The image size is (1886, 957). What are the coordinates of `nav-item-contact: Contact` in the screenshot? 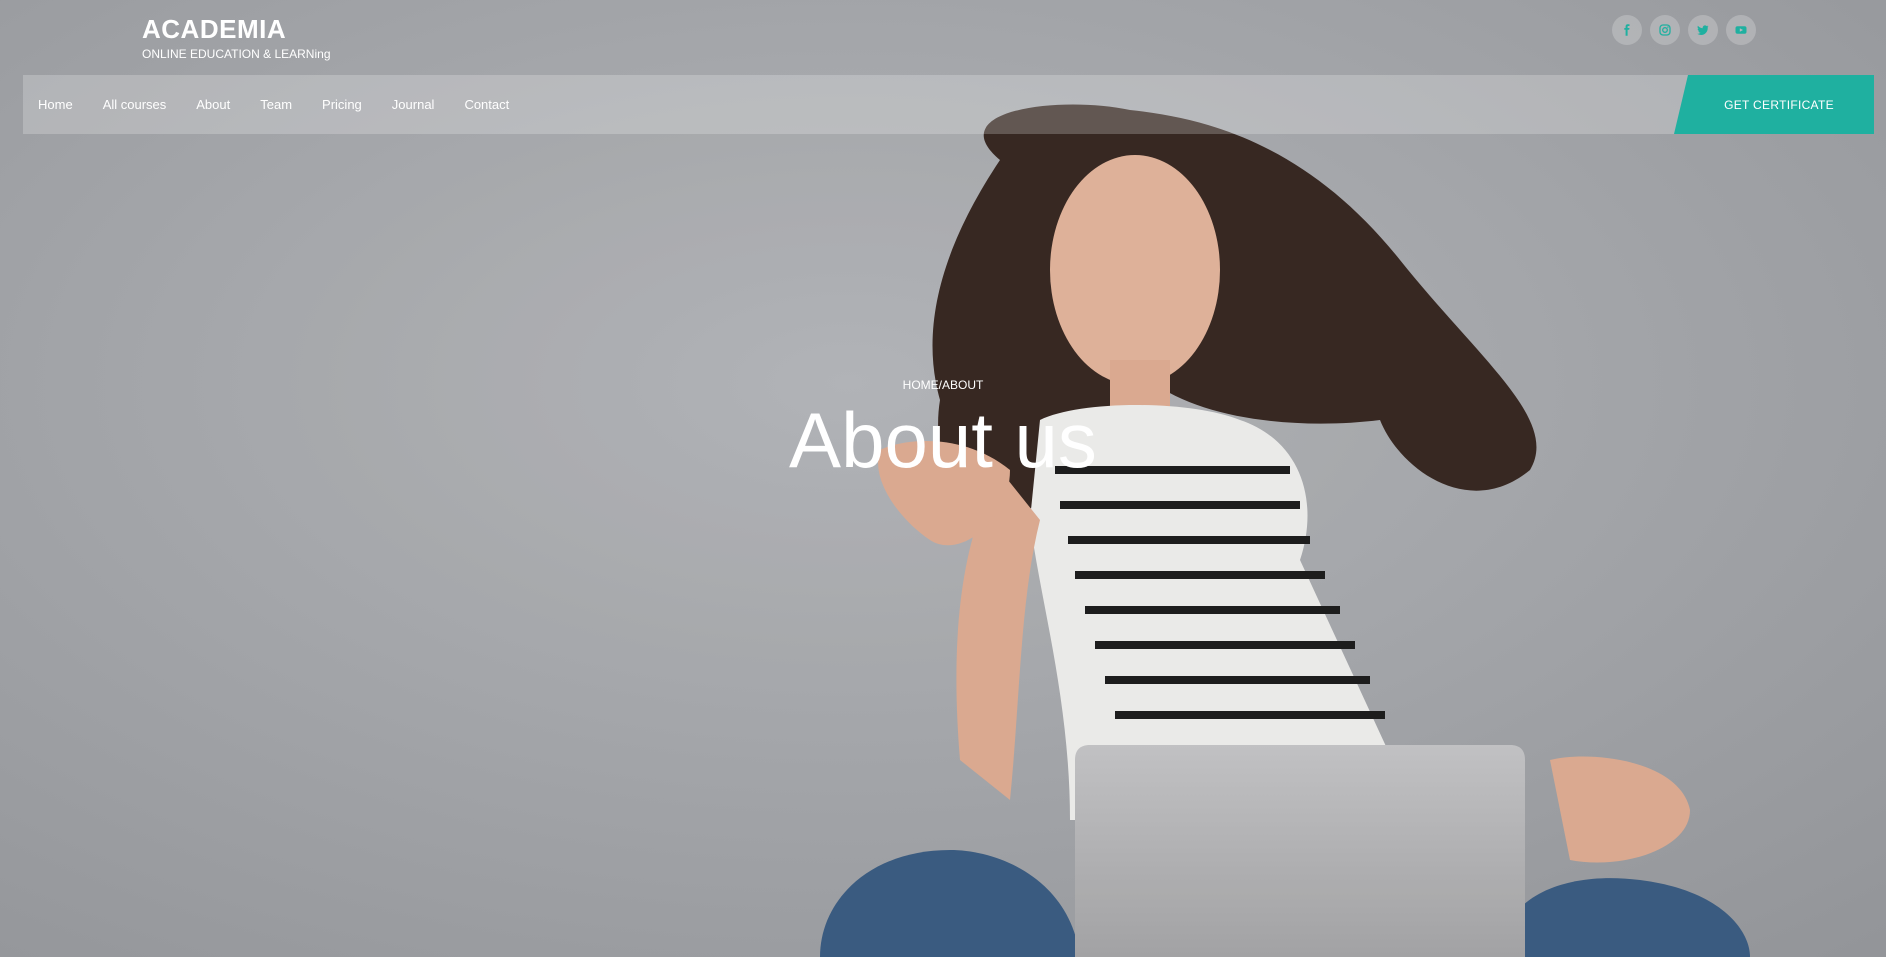 It's located at (486, 104).